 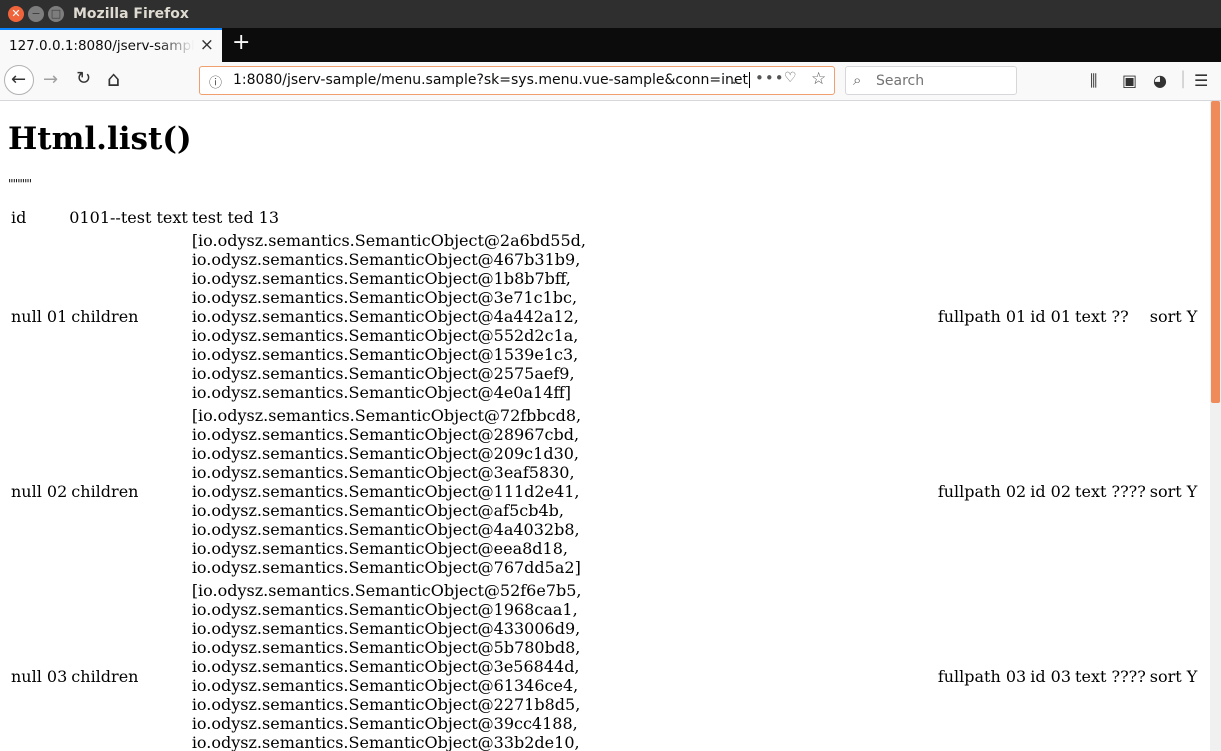 I want to click on table-cell: id 02, so click(x=1051, y=491).